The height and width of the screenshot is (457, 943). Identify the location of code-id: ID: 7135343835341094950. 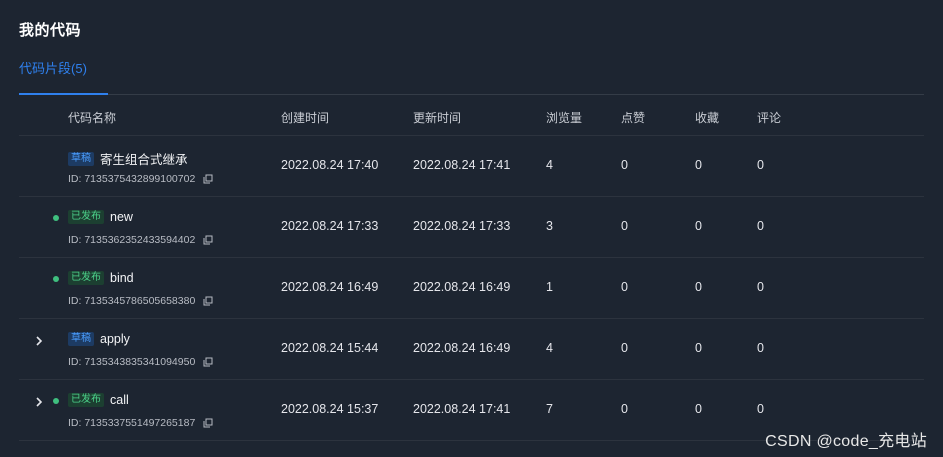
(132, 362).